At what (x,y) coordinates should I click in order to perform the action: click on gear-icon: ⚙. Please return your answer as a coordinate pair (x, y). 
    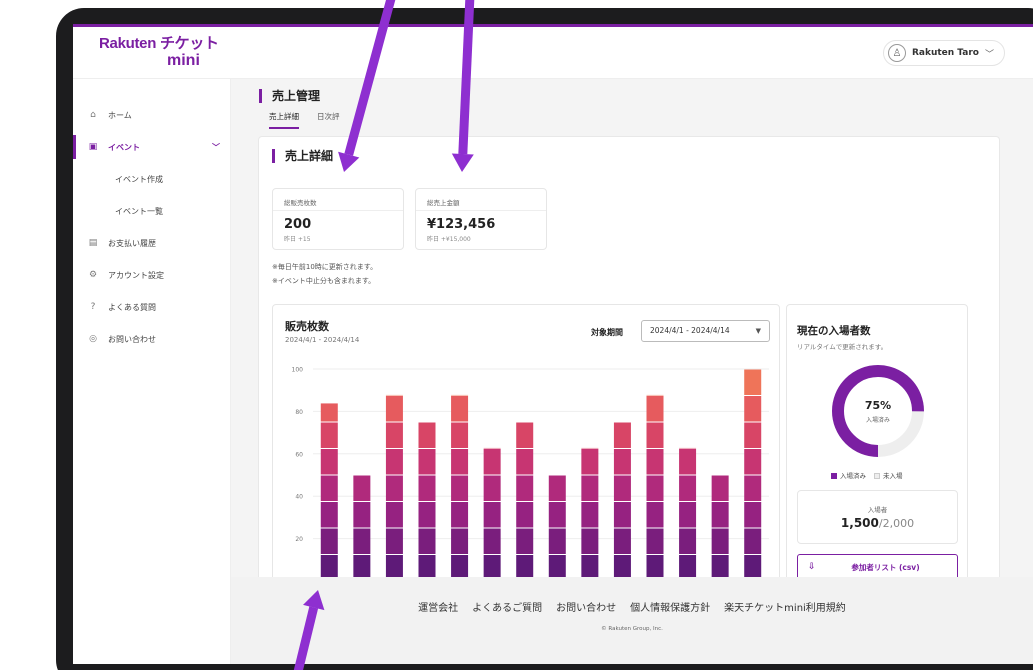
    Looking at the image, I should click on (93, 275).